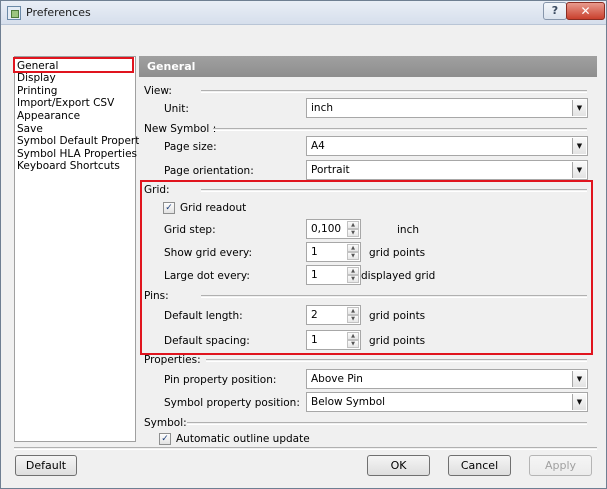  What do you see at coordinates (243, 439) in the screenshot?
I see `automatic-outline-update-label: Automatic outline update` at bounding box center [243, 439].